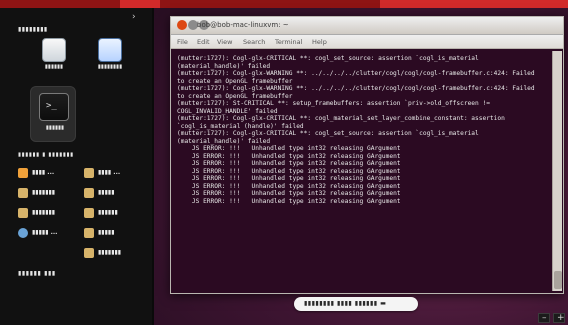 The height and width of the screenshot is (325, 568). Describe the element at coordinates (48, 24) in the screenshot. I see `sidebar-title: ▮▮▮▮▮▮▮▮` at that location.